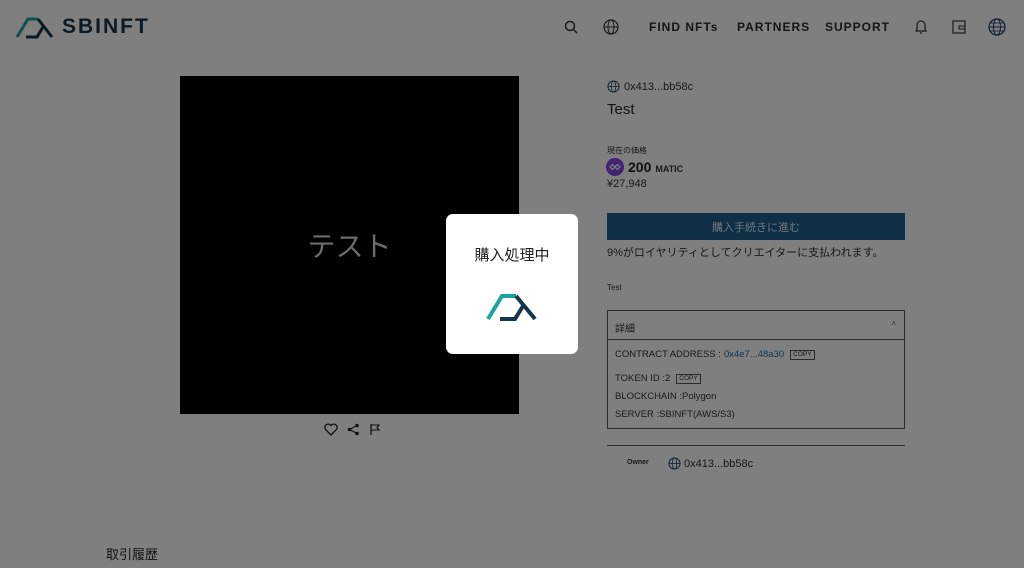 Image resolution: width=1024 pixels, height=568 pixels. What do you see at coordinates (512, 255) in the screenshot?
I see `modal-title: 購入処理中` at bounding box center [512, 255].